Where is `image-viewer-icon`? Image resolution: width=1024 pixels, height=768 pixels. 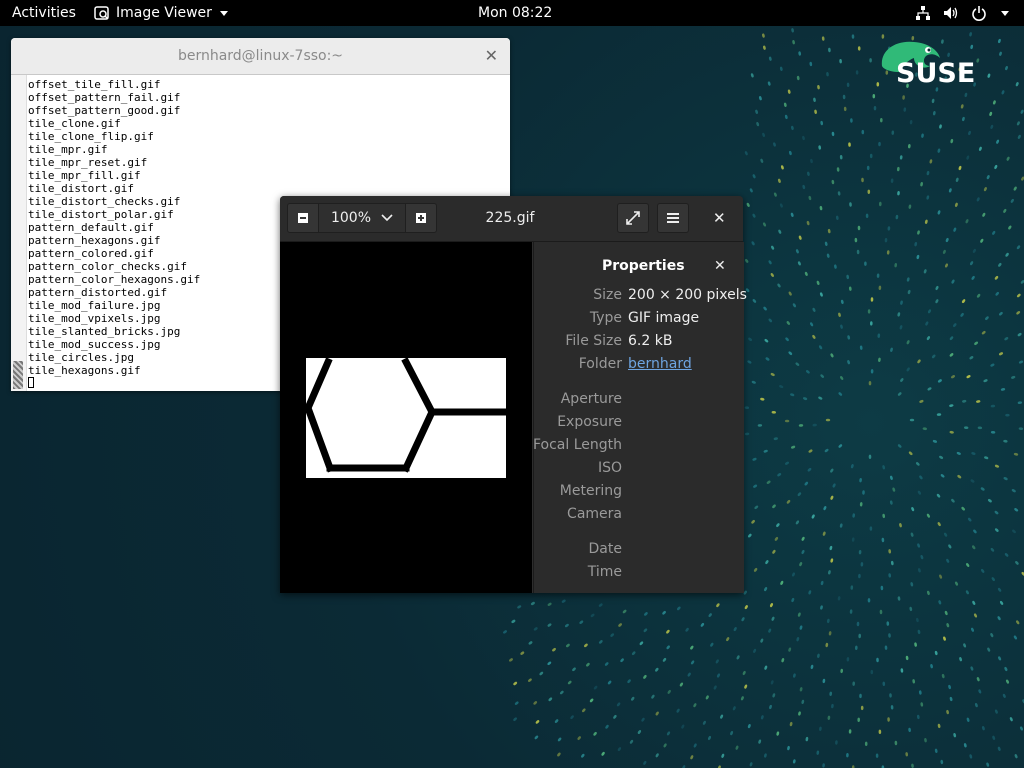 image-viewer-icon is located at coordinates (101, 13).